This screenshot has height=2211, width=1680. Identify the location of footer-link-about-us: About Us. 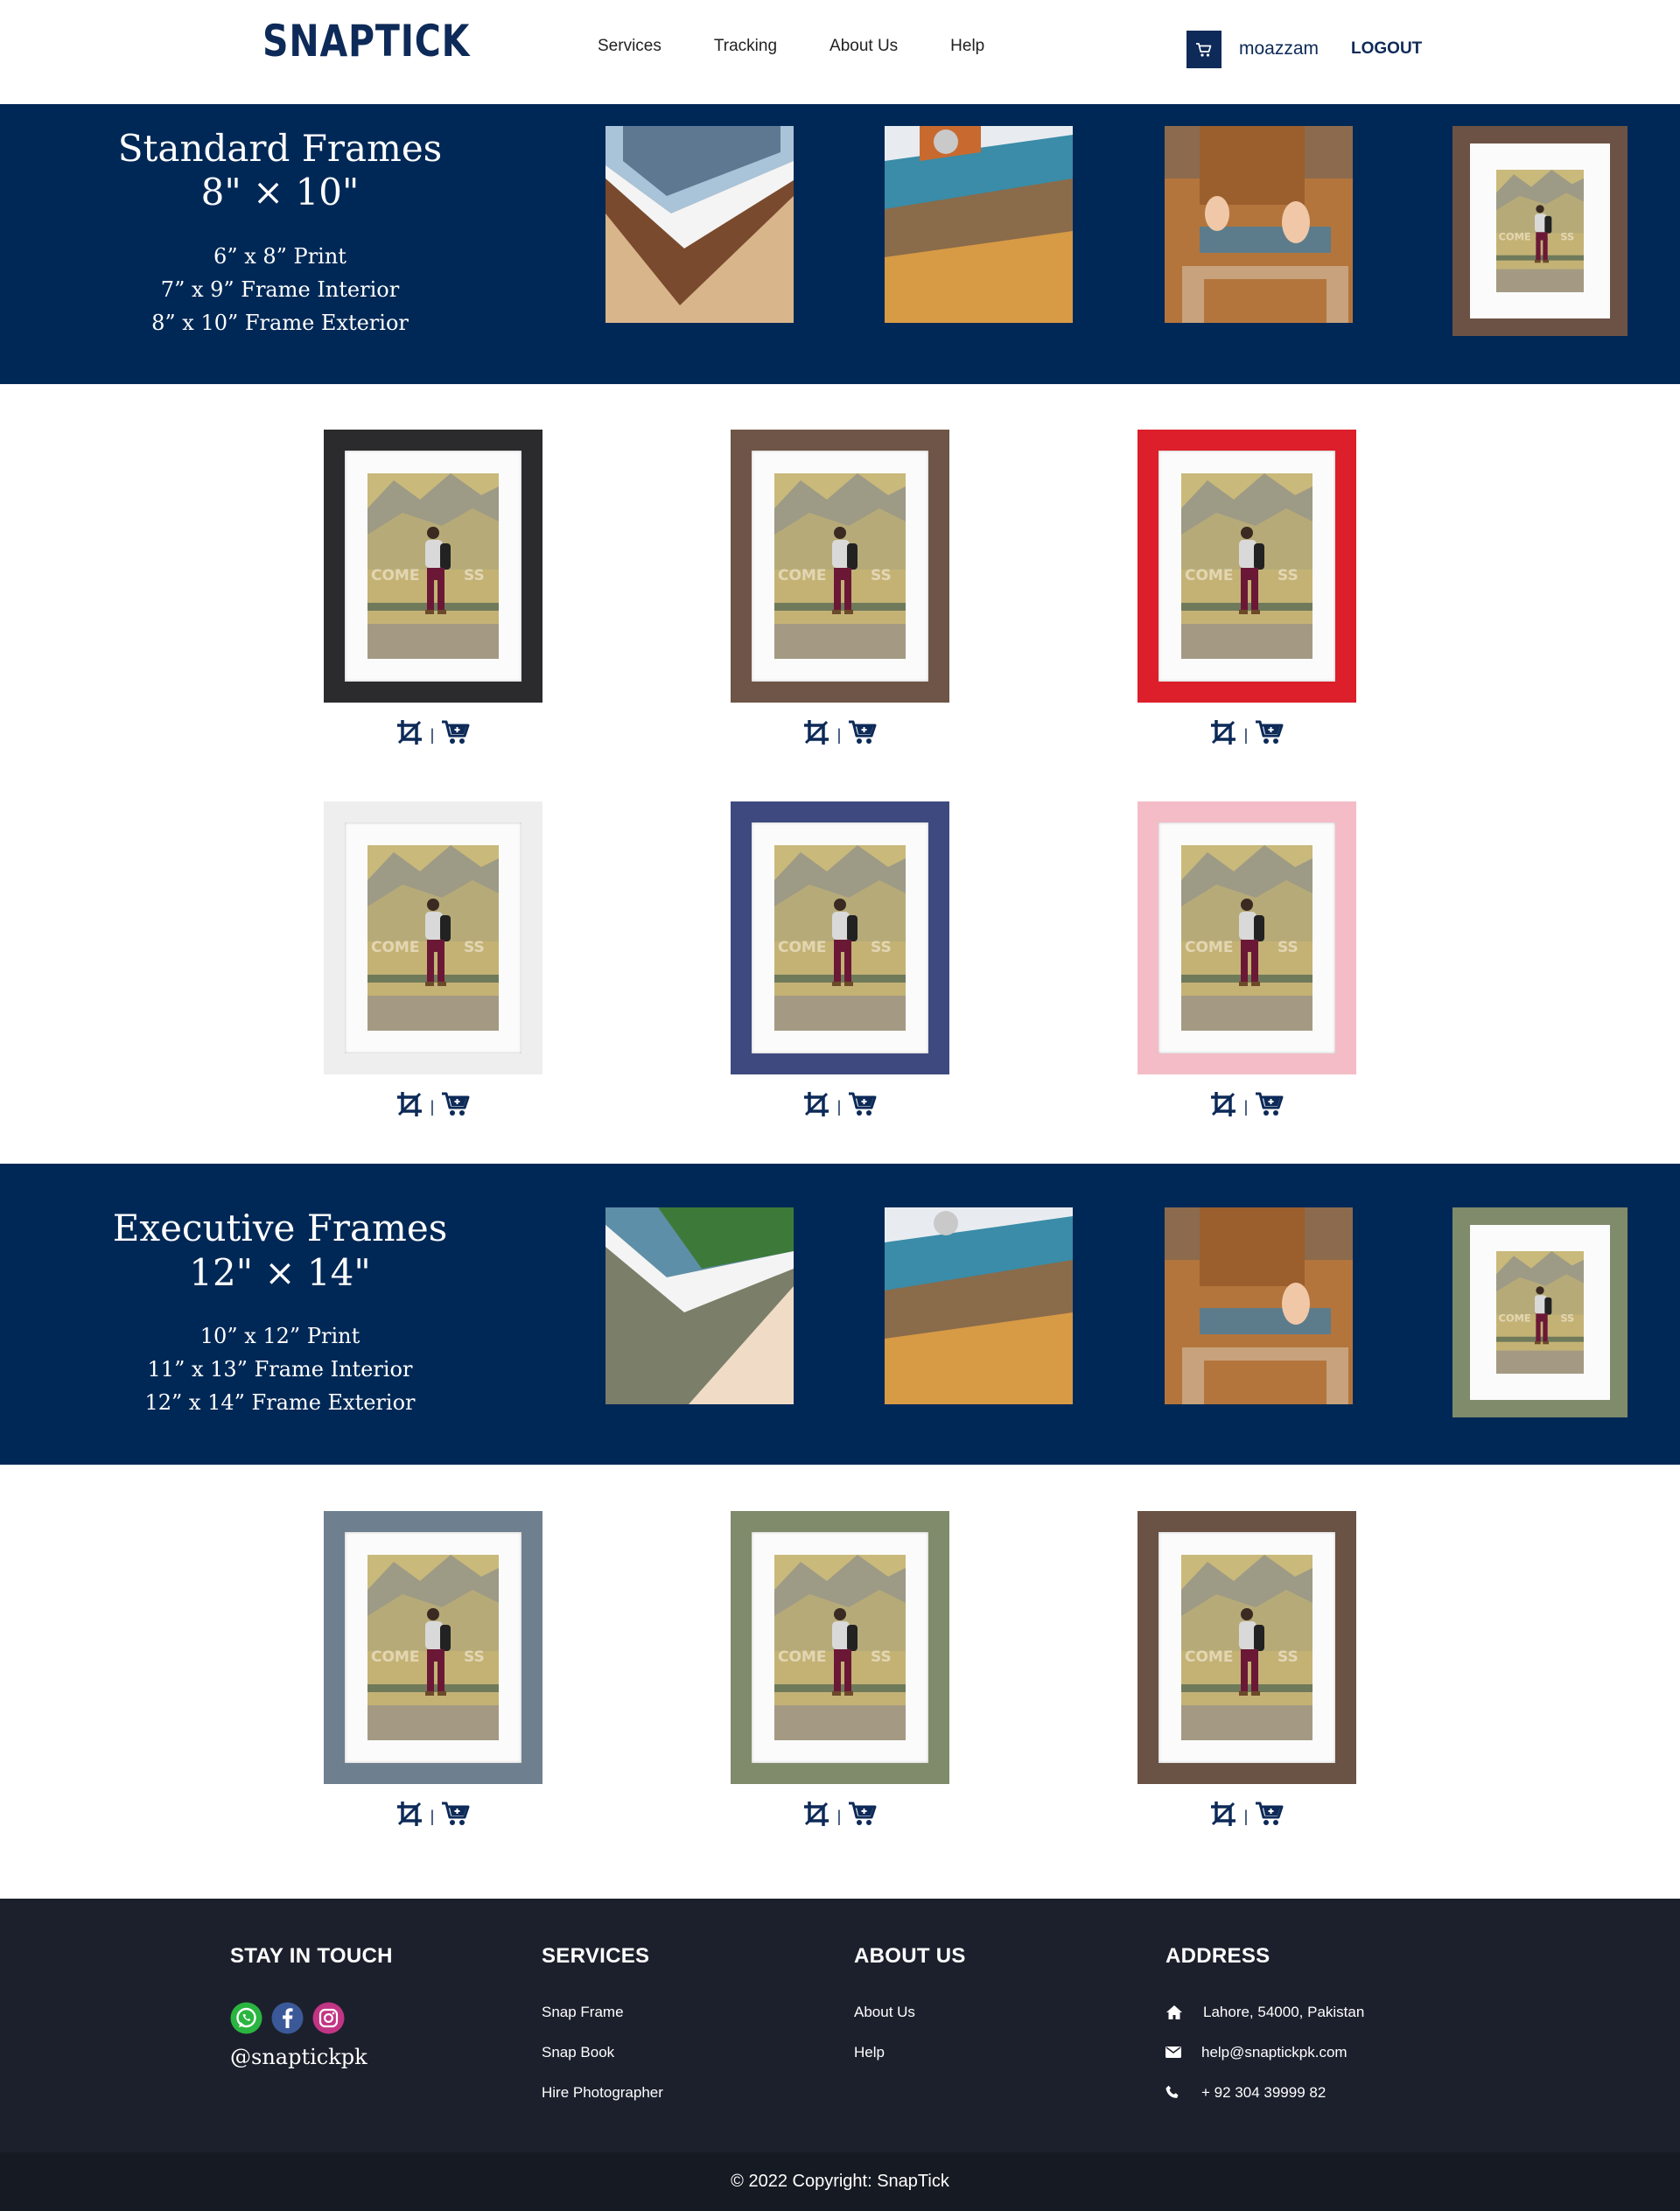
(884, 2013).